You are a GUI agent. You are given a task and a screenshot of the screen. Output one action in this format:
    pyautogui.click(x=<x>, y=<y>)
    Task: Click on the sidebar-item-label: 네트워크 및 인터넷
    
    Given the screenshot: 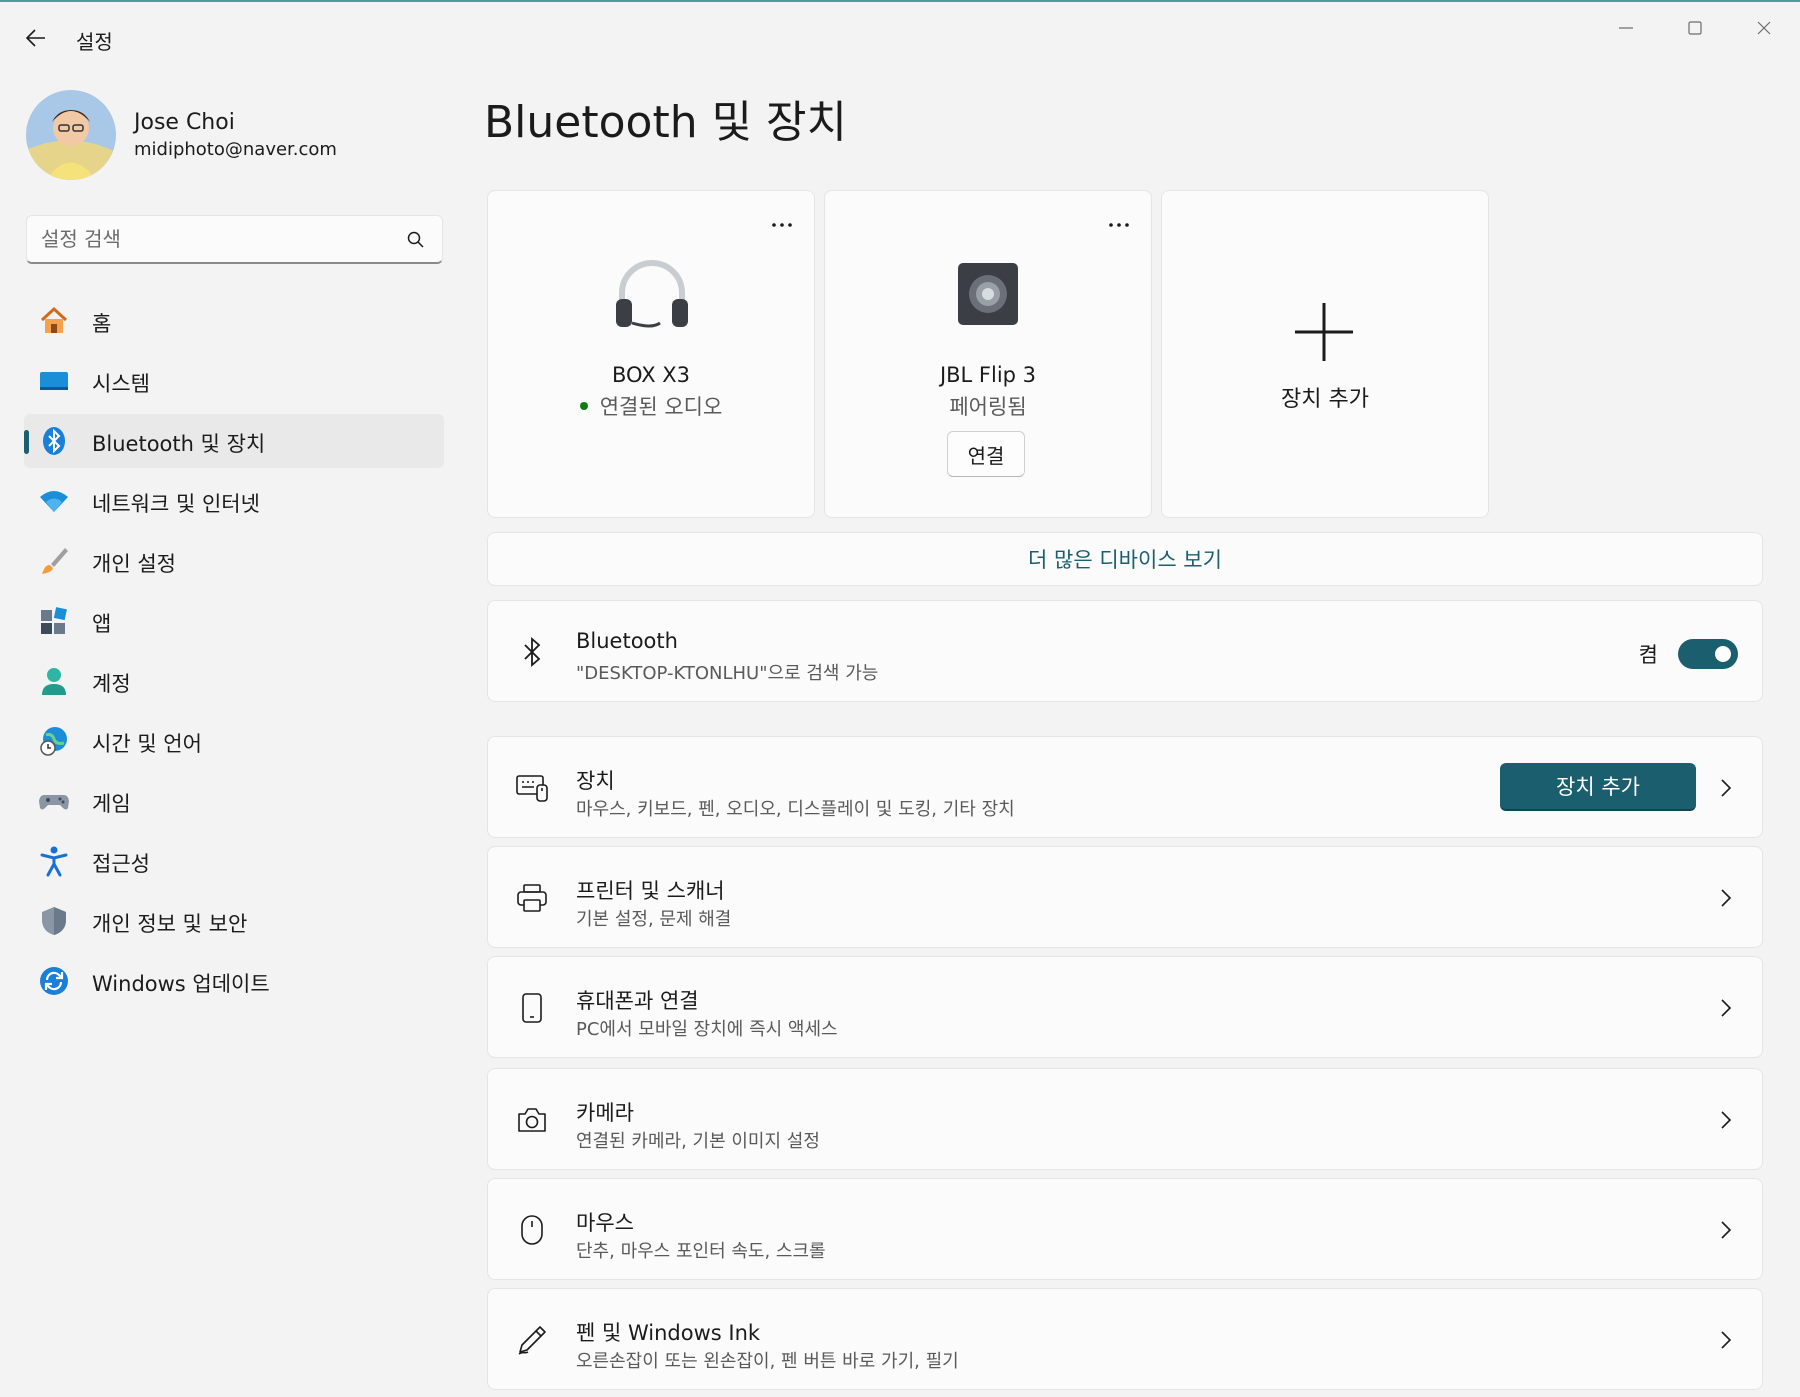 What is the action you would take?
    pyautogui.click(x=176, y=504)
    